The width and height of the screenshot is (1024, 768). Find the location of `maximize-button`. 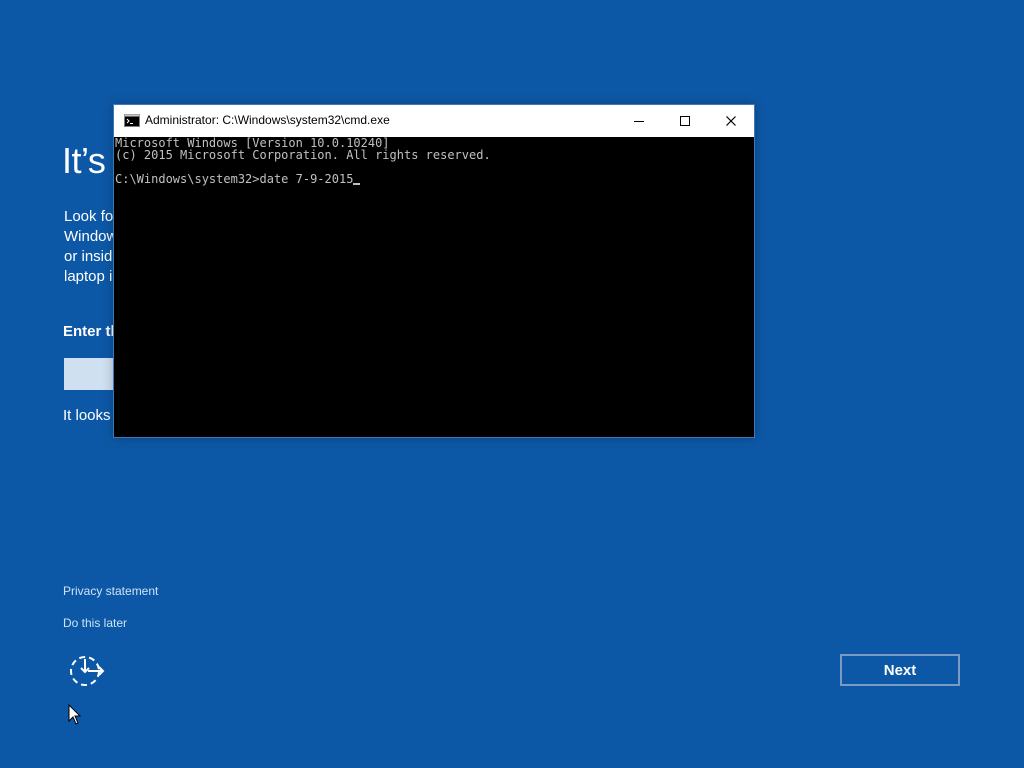

maximize-button is located at coordinates (685, 121).